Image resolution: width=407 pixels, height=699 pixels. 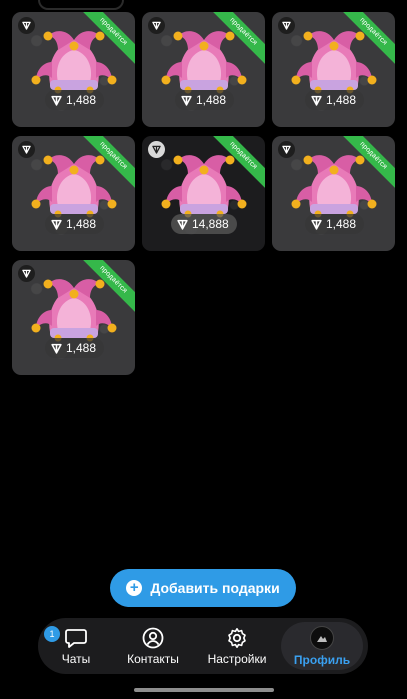 I want to click on avatar, so click(x=322, y=637).